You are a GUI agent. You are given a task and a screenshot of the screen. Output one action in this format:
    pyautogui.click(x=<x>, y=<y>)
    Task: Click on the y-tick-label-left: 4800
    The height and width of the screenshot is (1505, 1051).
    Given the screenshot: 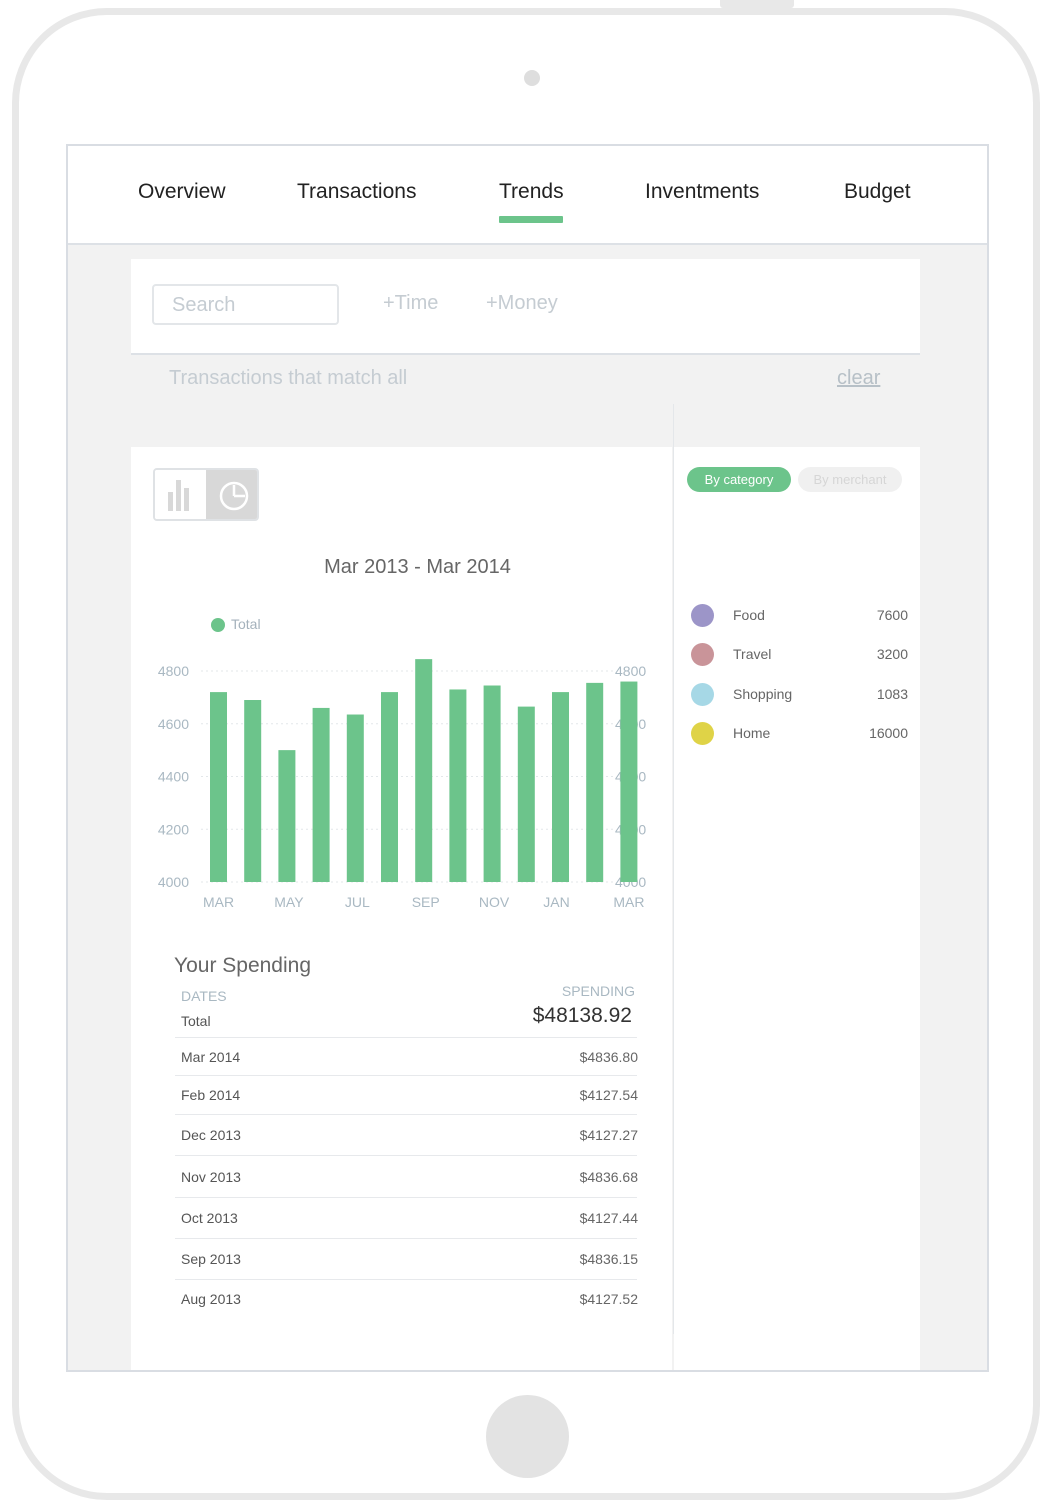 What is the action you would take?
    pyautogui.click(x=173, y=671)
    